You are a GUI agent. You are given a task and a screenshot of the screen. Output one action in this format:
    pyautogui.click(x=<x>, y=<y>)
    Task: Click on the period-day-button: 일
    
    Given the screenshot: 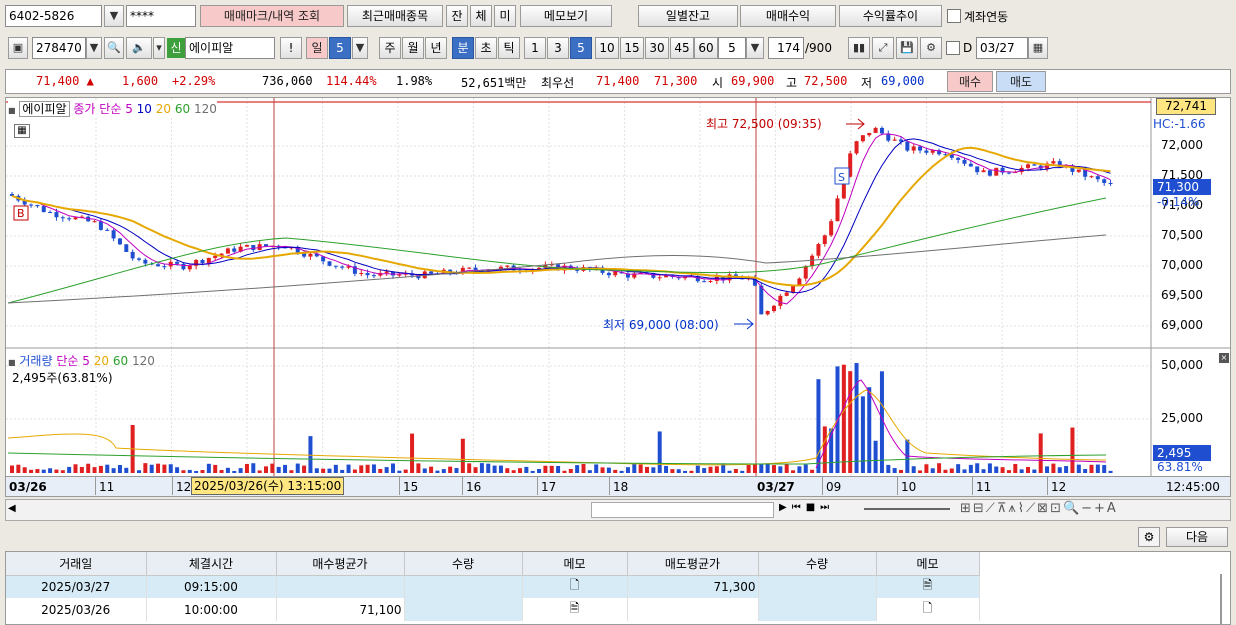 What is the action you would take?
    pyautogui.click(x=317, y=48)
    